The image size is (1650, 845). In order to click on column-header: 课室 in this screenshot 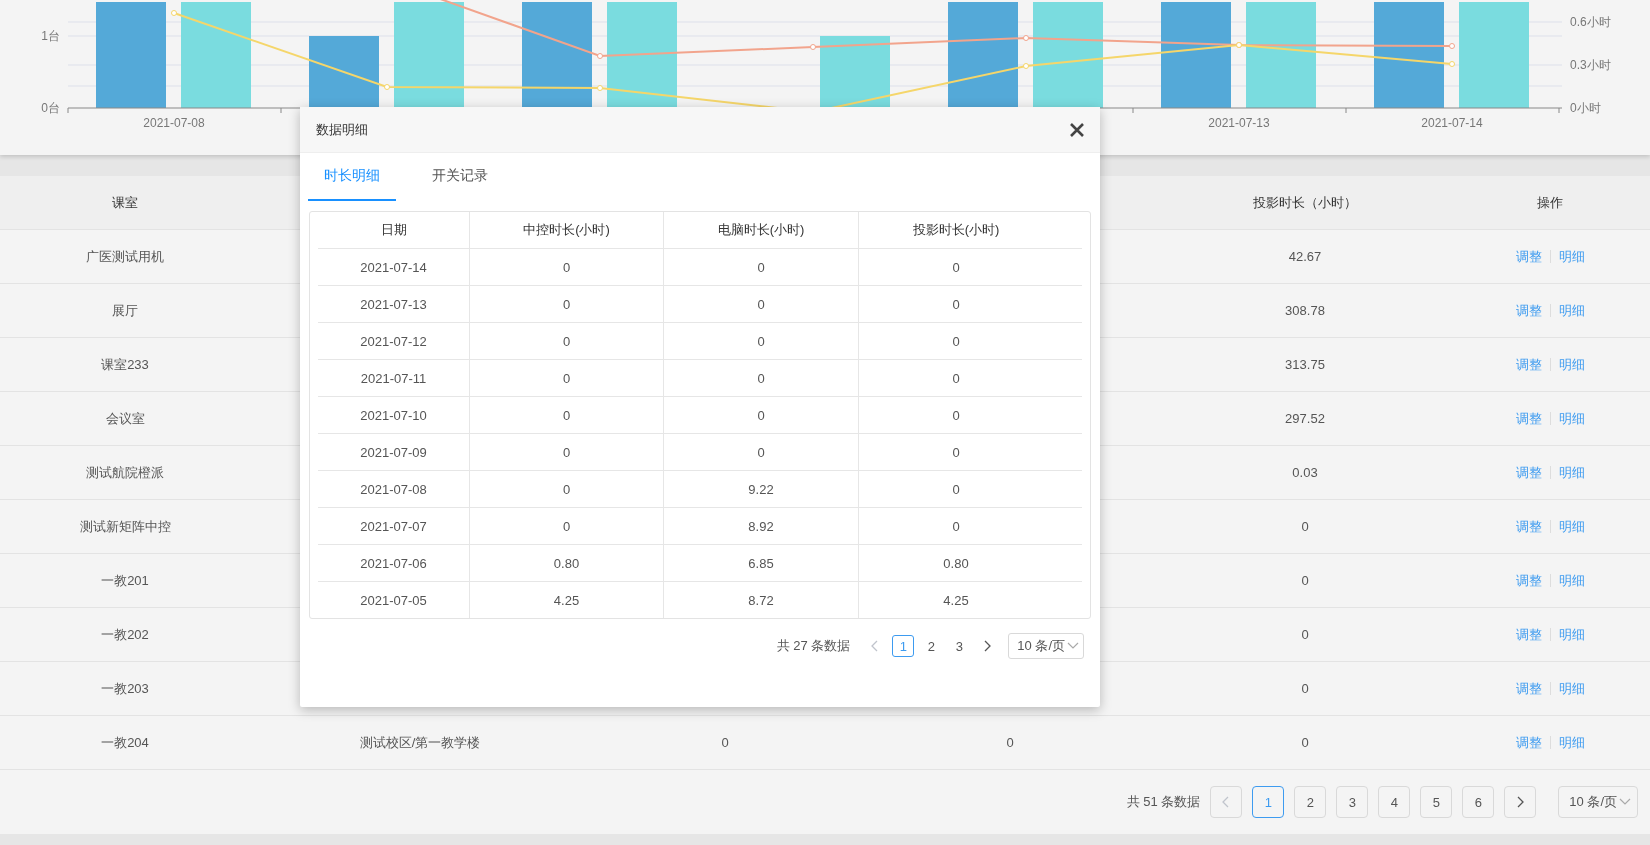, I will do `click(125, 202)`.